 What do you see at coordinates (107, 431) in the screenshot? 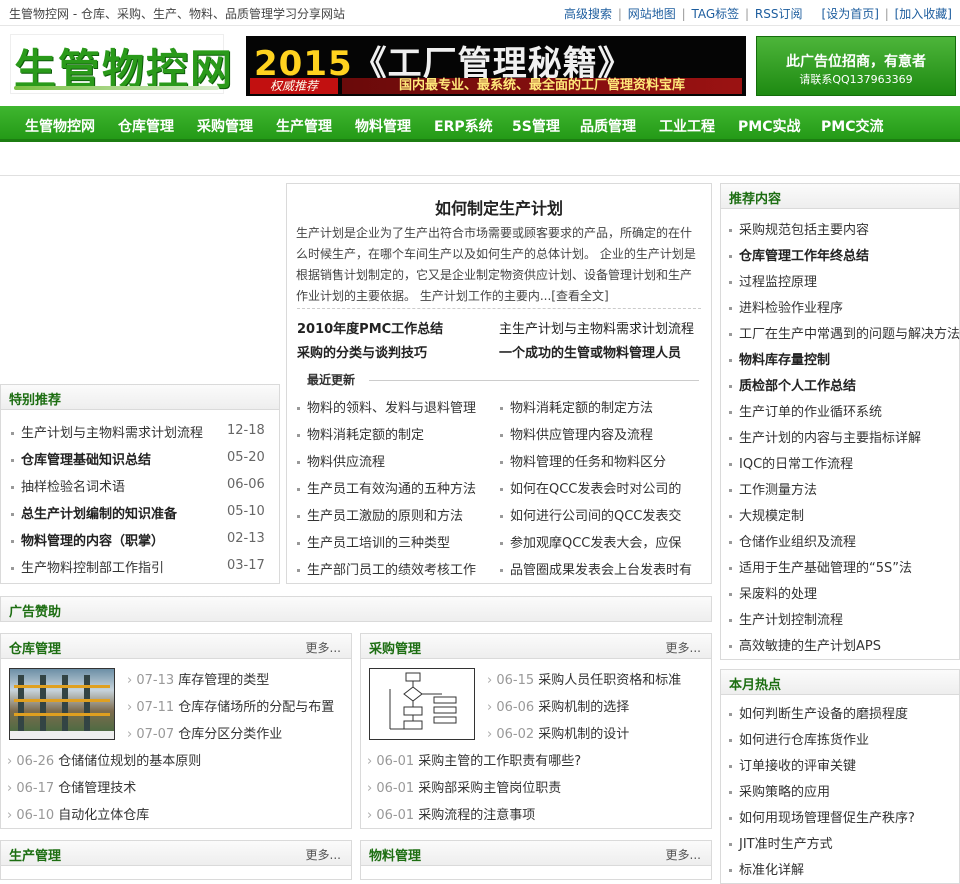
I see `list-item: 生产计划与主物料需求计划流程` at bounding box center [107, 431].